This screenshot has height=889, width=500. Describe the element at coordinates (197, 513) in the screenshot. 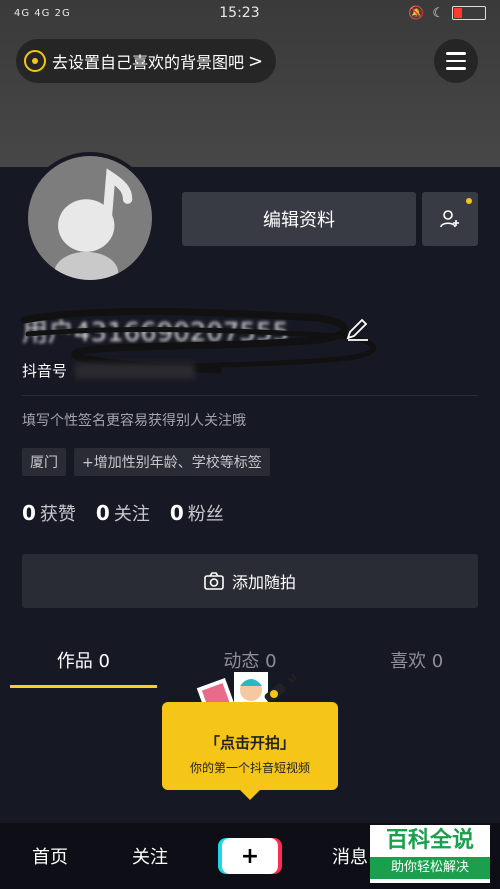

I see `stat-followers: 0 粉丝` at that location.